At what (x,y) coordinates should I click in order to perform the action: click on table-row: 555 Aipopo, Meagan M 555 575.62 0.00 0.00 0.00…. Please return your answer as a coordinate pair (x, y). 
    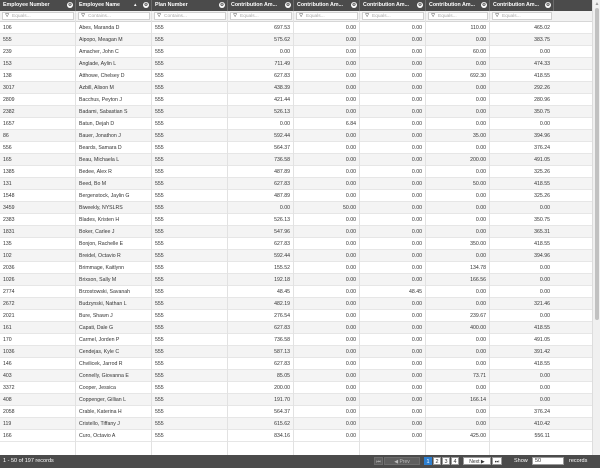
    Looking at the image, I should click on (296, 40).